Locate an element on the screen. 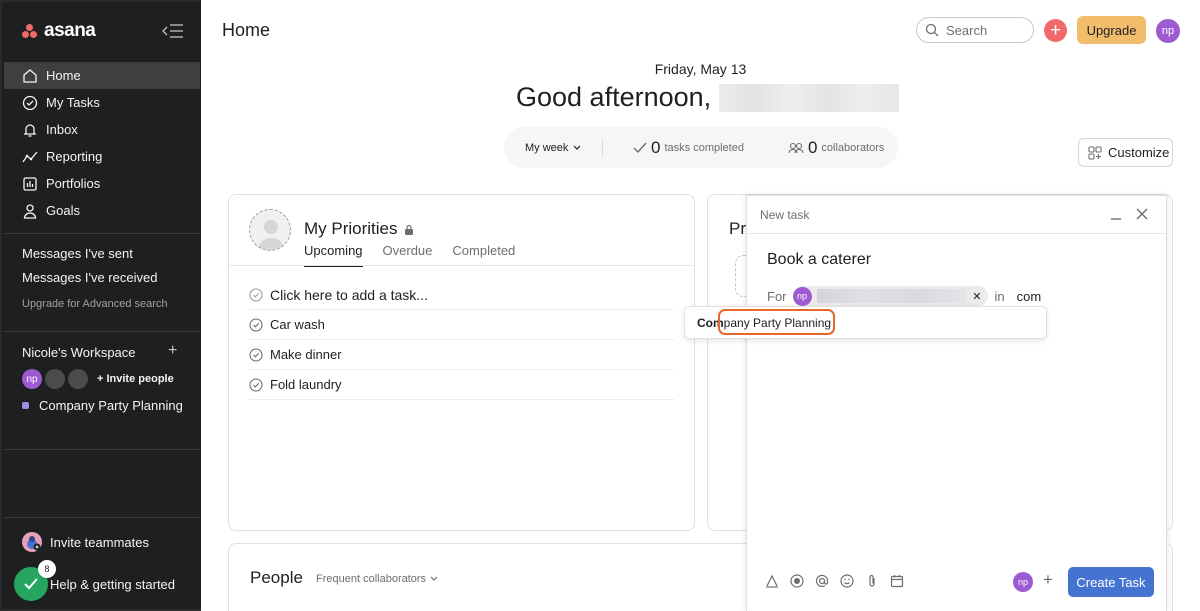 The width and height of the screenshot is (1200, 611). card-title: Pr is located at coordinates (737, 228).